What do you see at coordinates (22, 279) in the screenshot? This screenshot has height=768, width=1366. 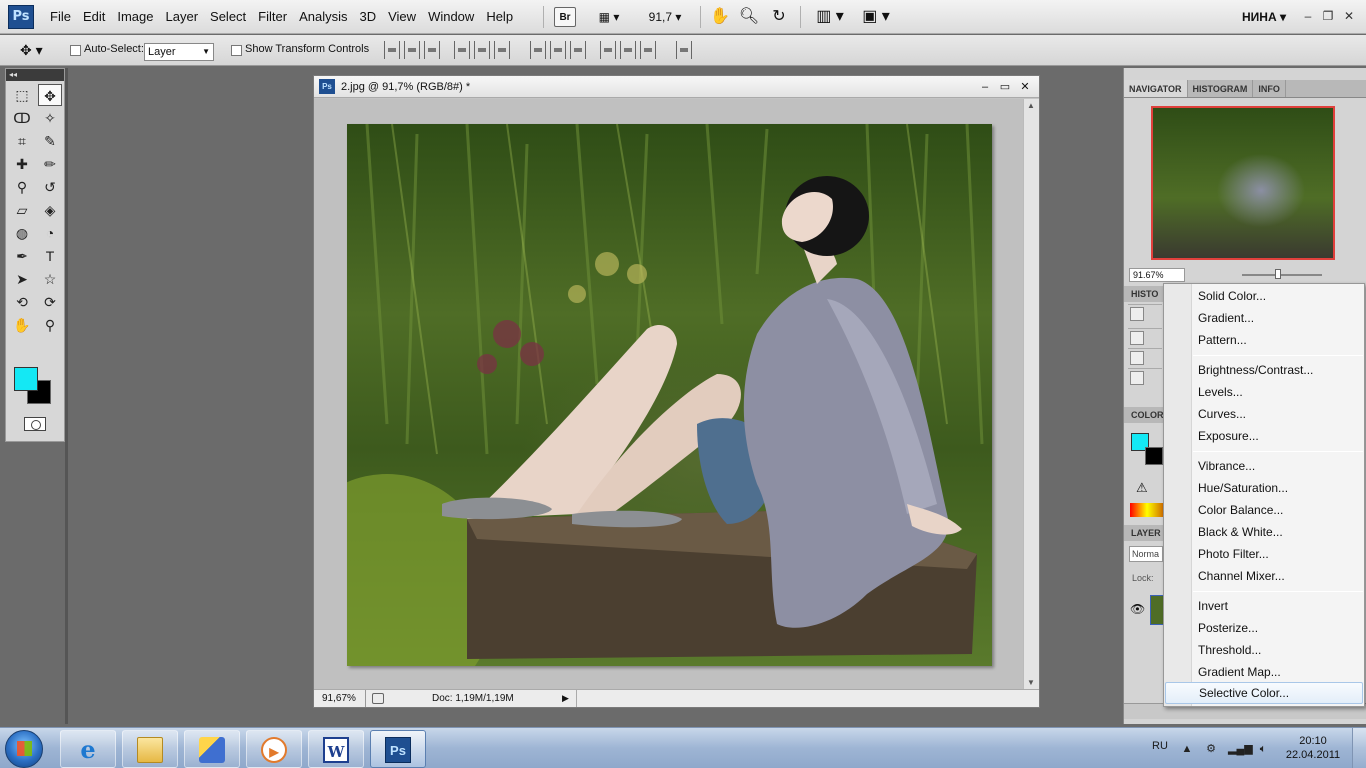 I see `path-selection-tool-icon: ➤` at bounding box center [22, 279].